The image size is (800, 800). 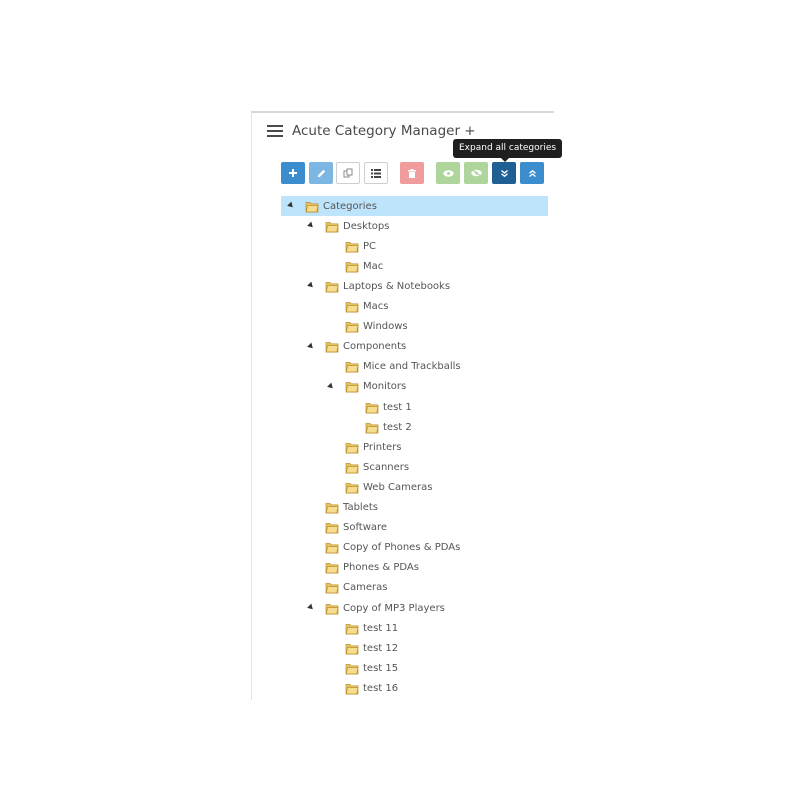 I want to click on tree-node-label: Cameras, so click(x=365, y=588).